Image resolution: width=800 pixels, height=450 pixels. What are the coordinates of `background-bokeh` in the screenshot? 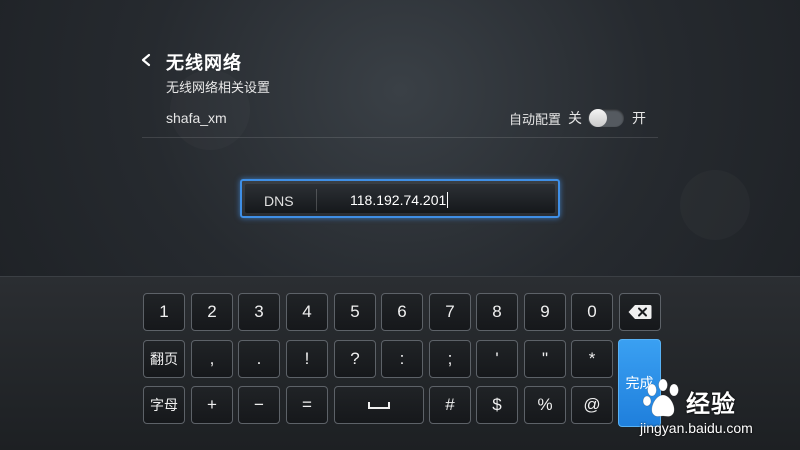 It's located at (715, 205).